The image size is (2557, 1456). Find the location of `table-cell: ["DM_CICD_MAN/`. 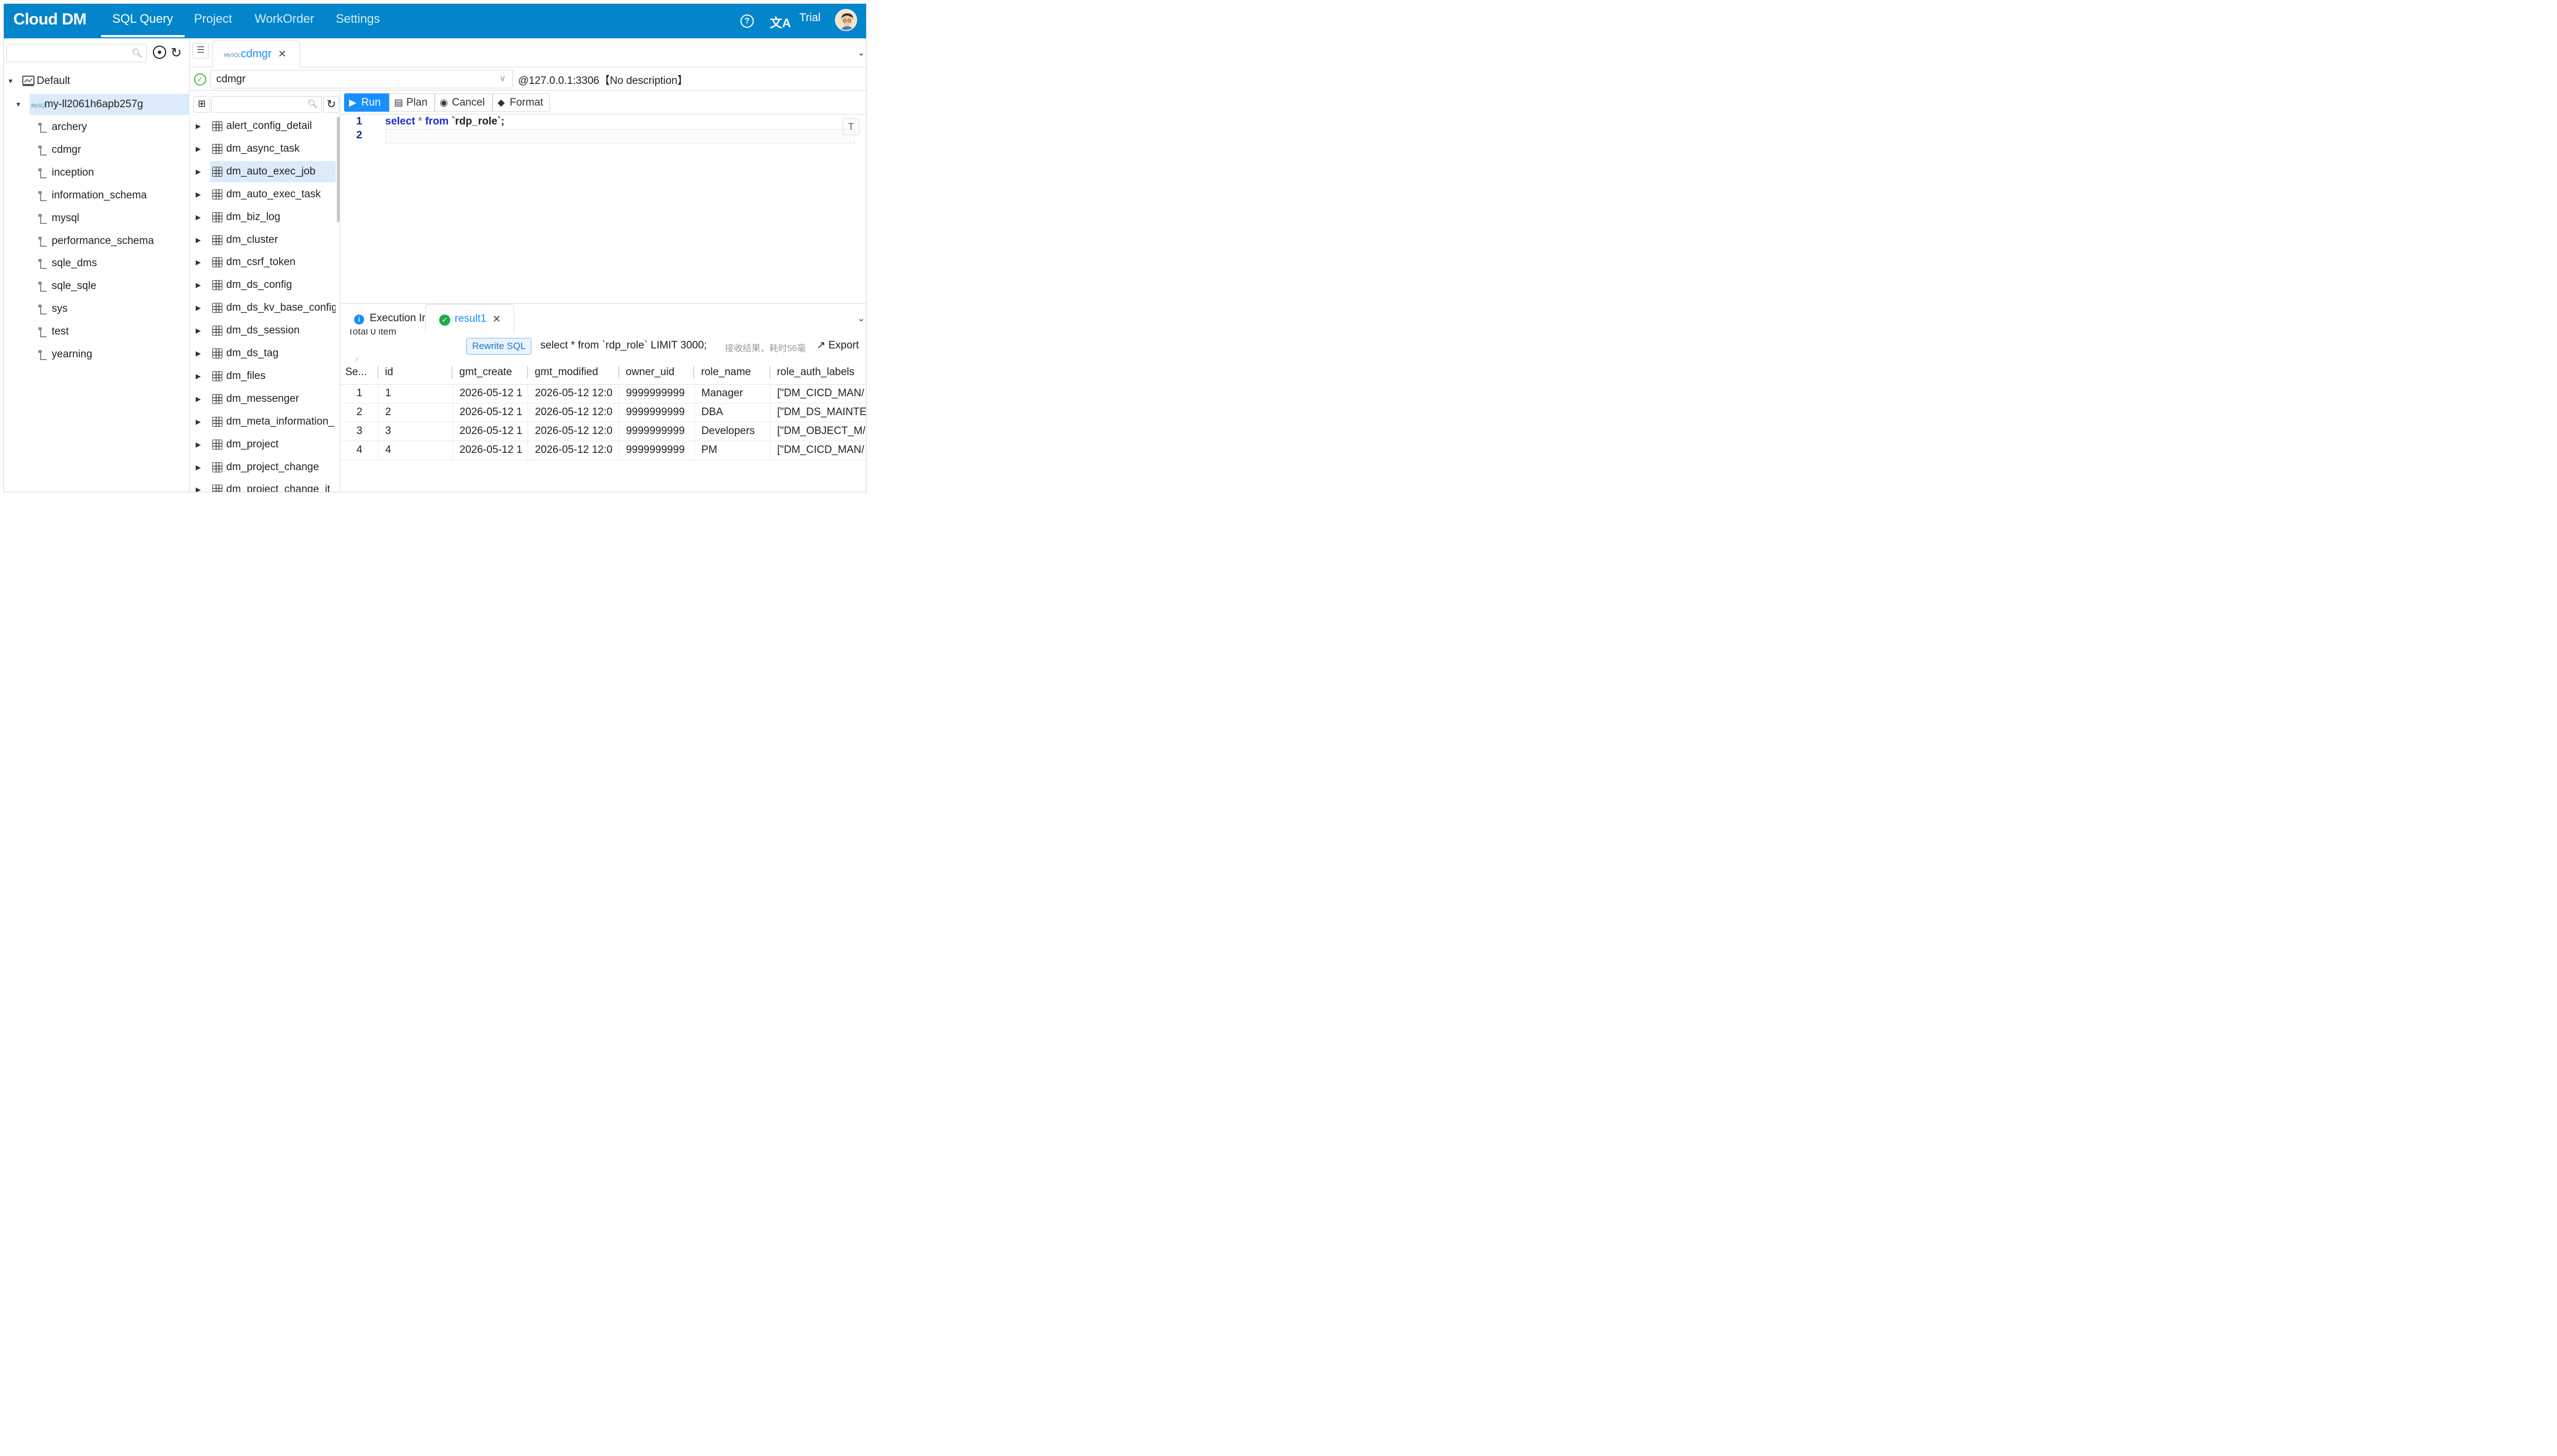

table-cell: ["DM_CICD_MAN/ is located at coordinates (818, 450).